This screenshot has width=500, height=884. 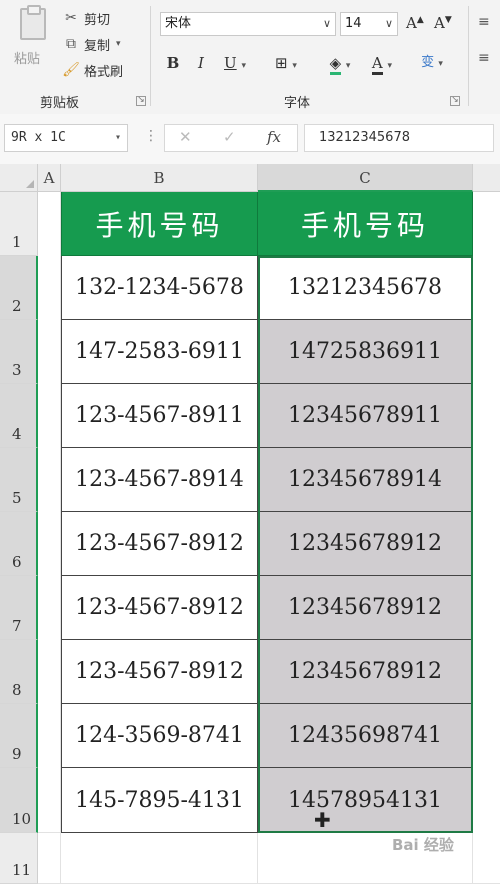 I want to click on font-size-select: 14 ∨, so click(x=369, y=24).